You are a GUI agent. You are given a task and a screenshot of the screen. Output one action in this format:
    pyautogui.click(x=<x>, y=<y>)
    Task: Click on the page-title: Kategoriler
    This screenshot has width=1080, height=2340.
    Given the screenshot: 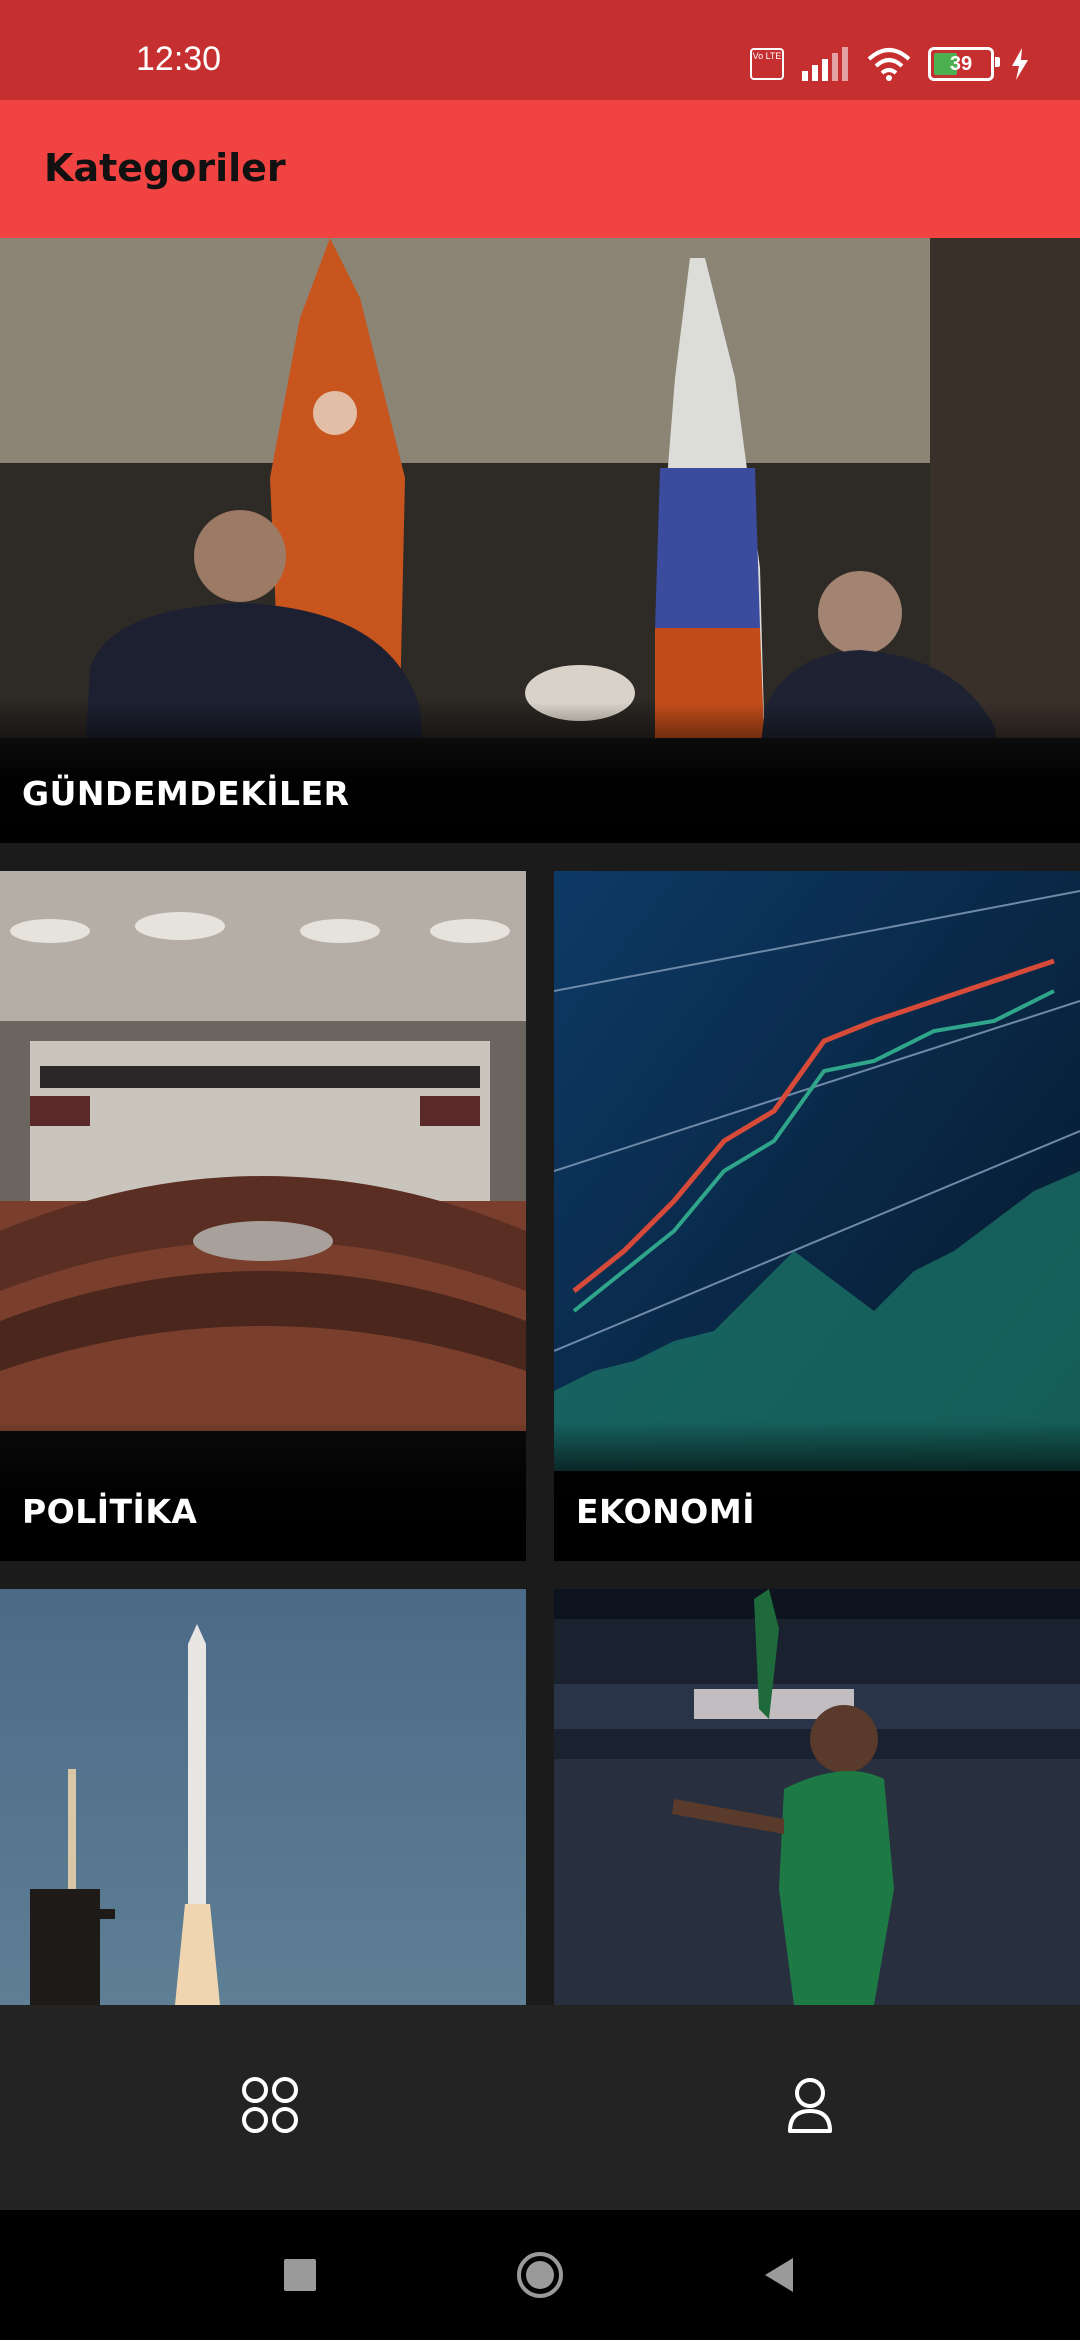 What is the action you would take?
    pyautogui.click(x=165, y=168)
    